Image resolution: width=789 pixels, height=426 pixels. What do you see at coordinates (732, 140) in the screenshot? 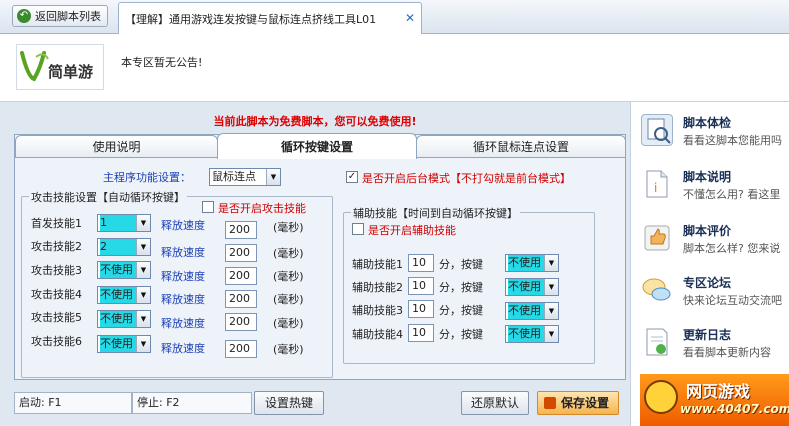
I see `sidebar-desc: 看看这脚本您能用吗` at bounding box center [732, 140].